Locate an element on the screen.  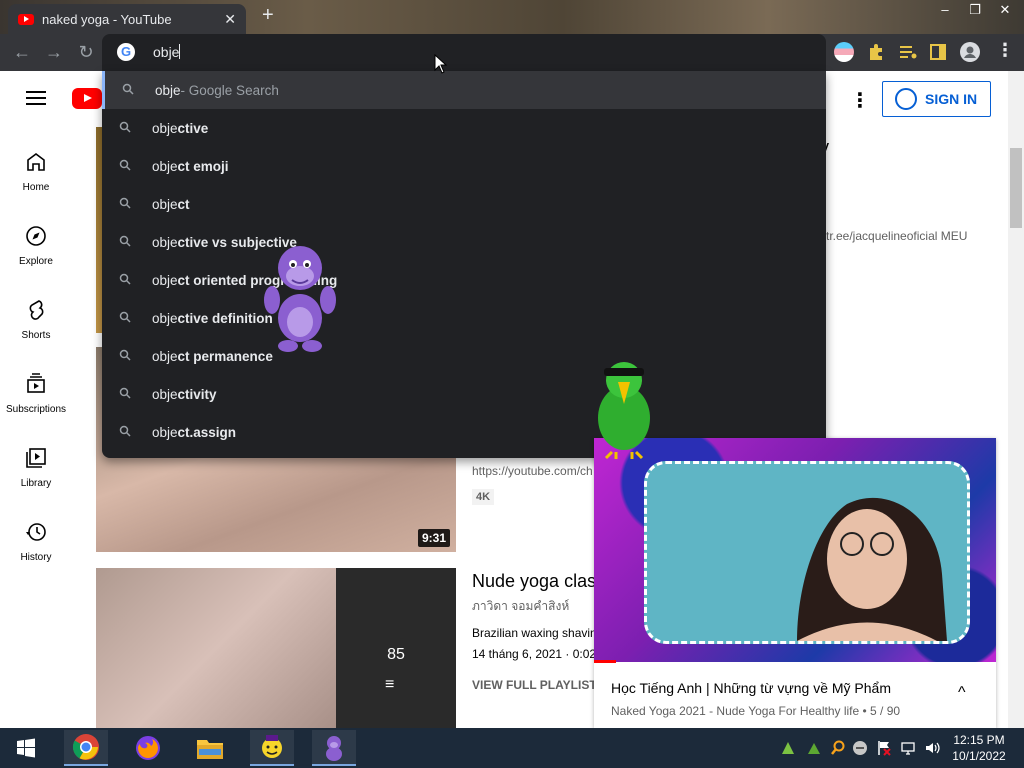
suggestion-item: obje ct is located at coordinates (464, 204).